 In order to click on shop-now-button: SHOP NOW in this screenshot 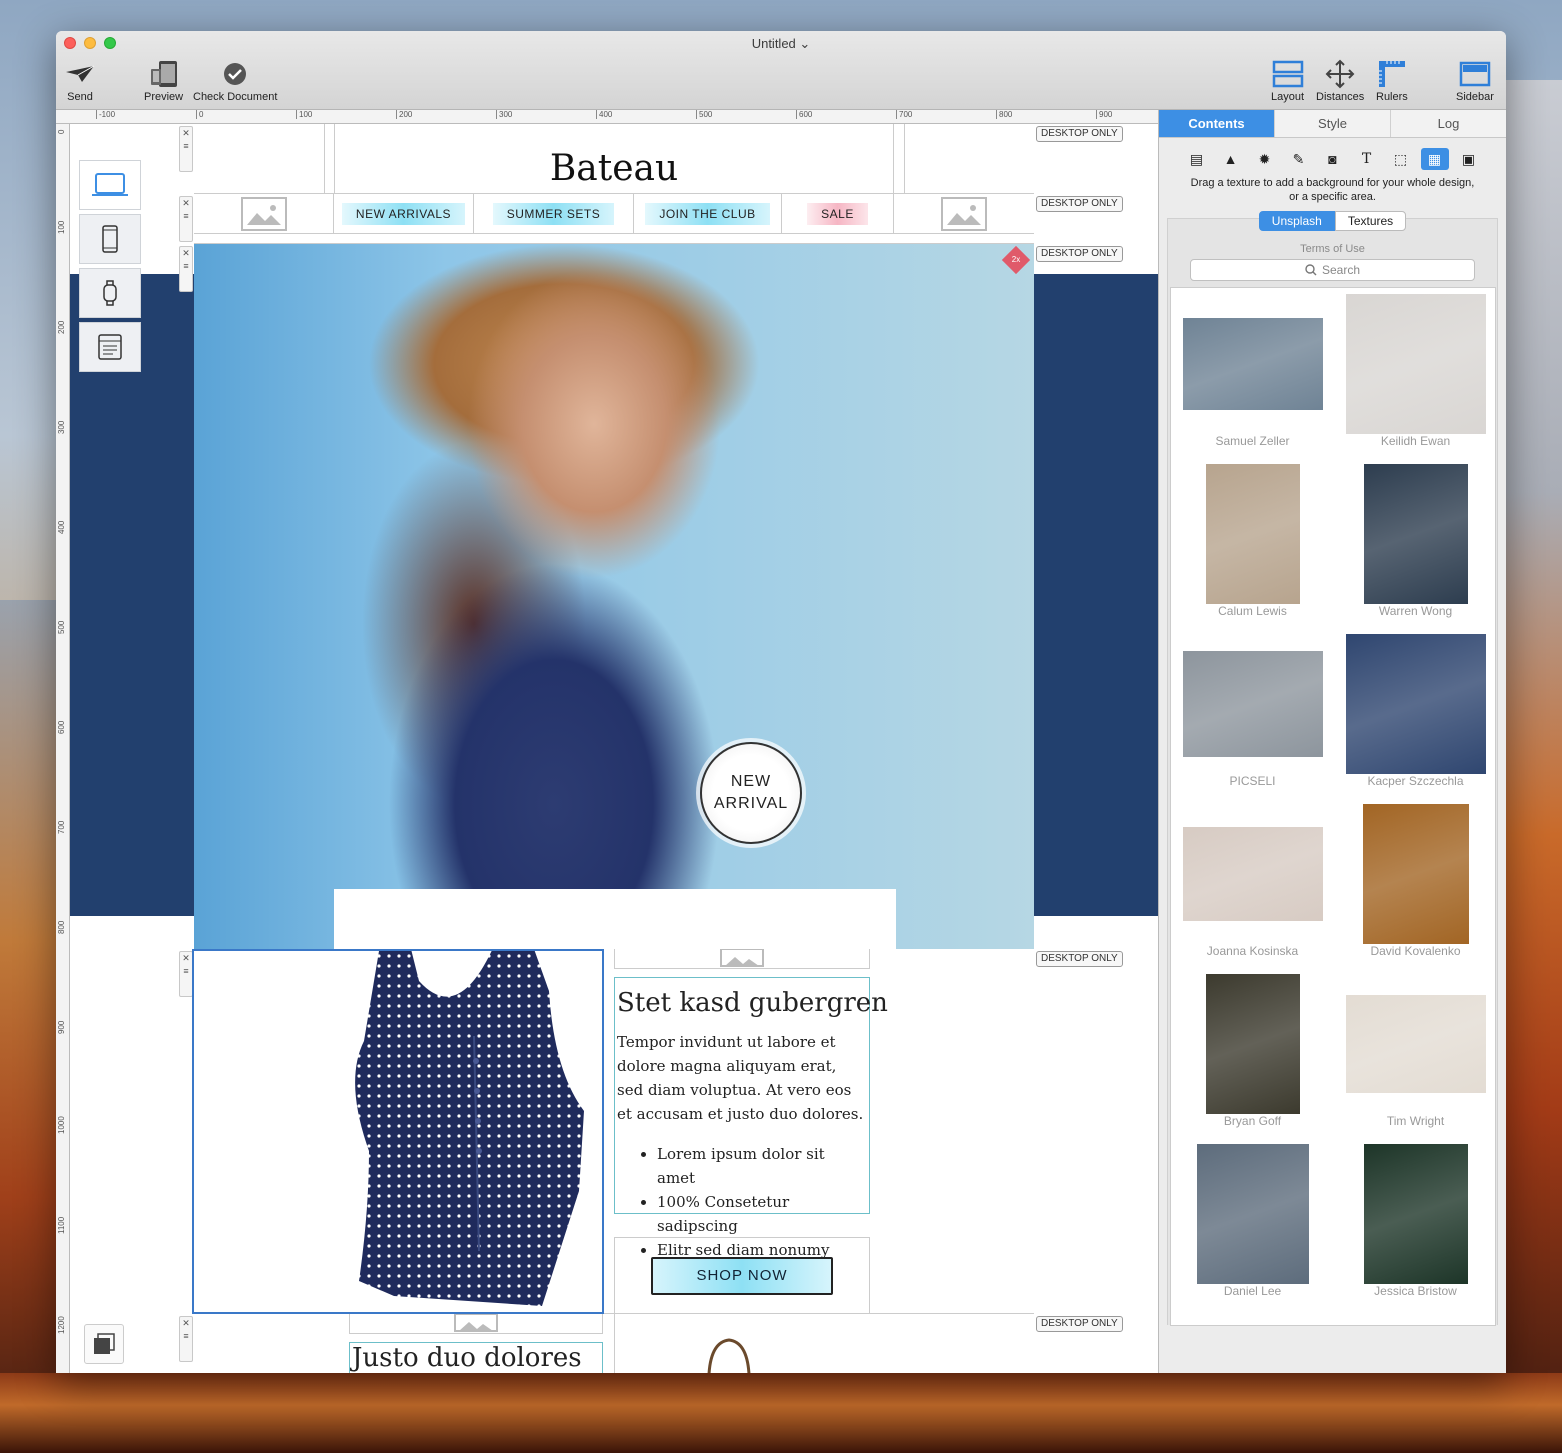, I will do `click(742, 1275)`.